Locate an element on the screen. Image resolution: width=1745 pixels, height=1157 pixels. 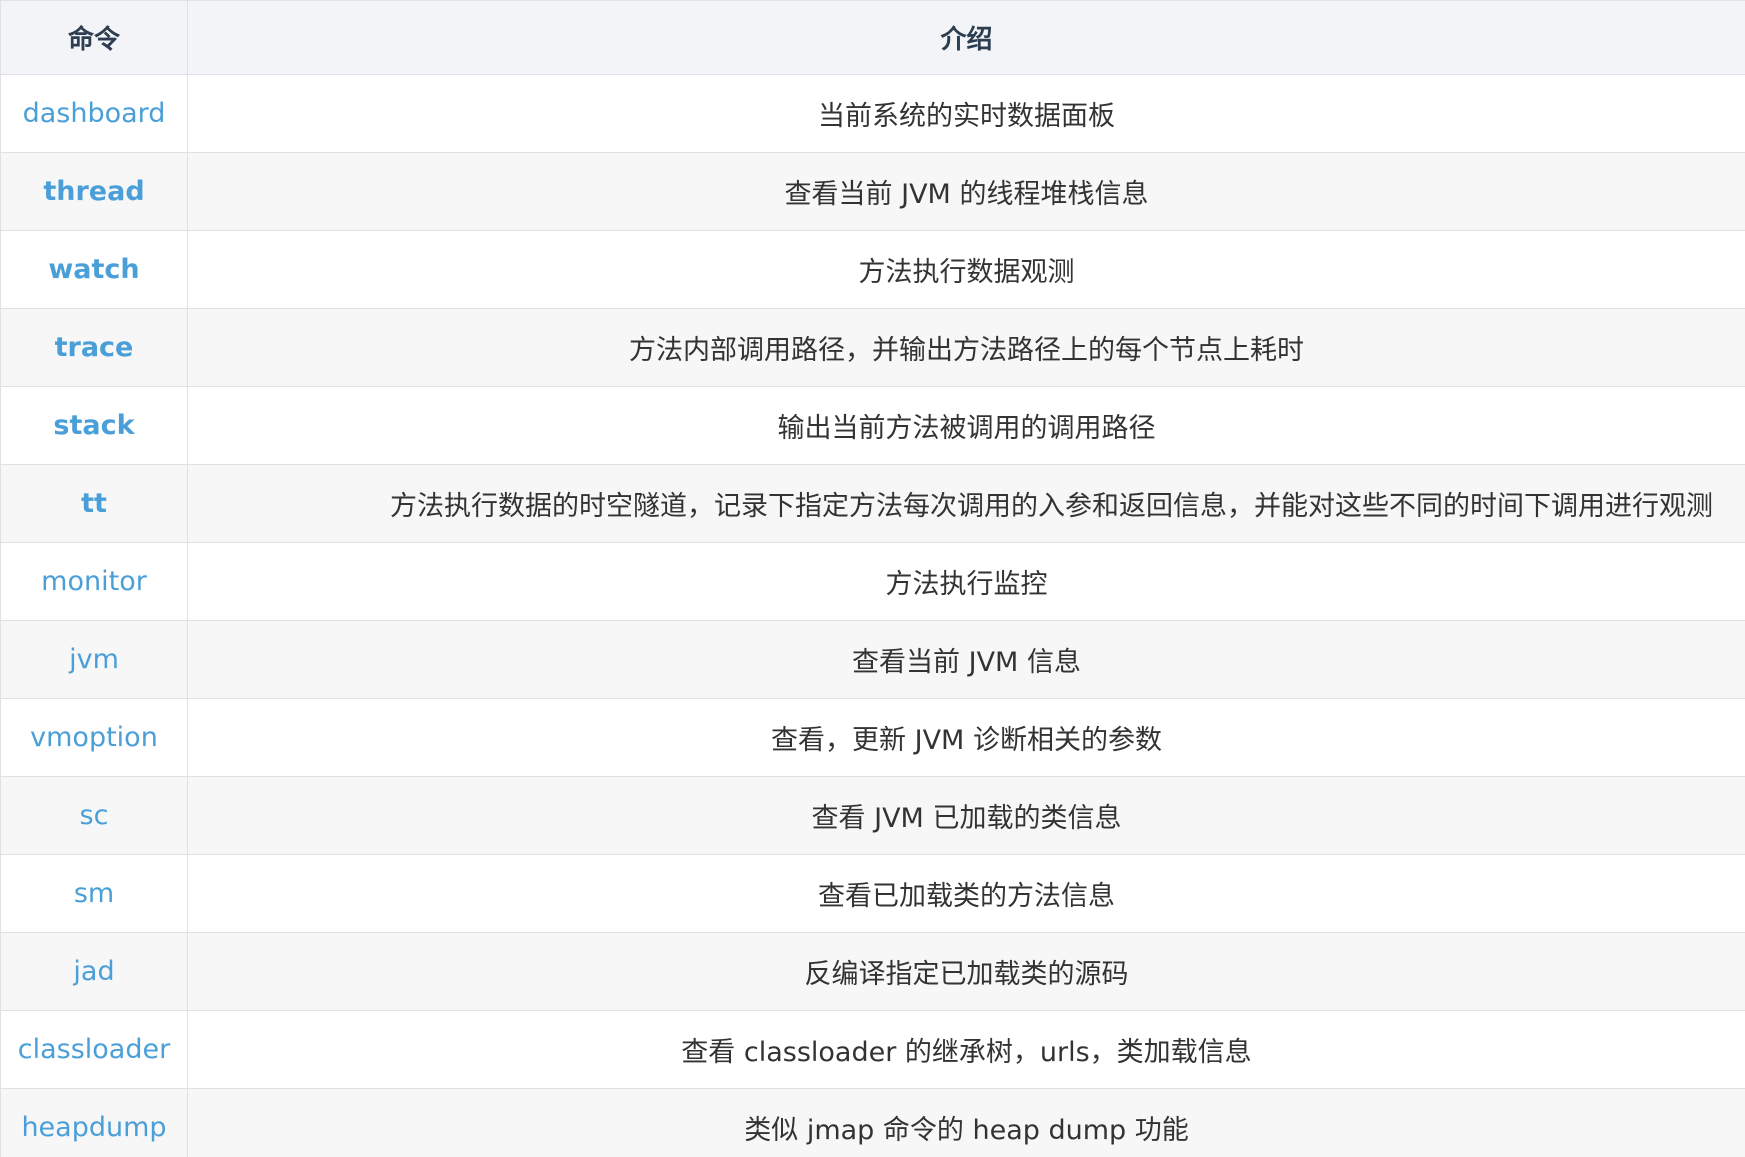
command-cell: trace is located at coordinates (94, 347).